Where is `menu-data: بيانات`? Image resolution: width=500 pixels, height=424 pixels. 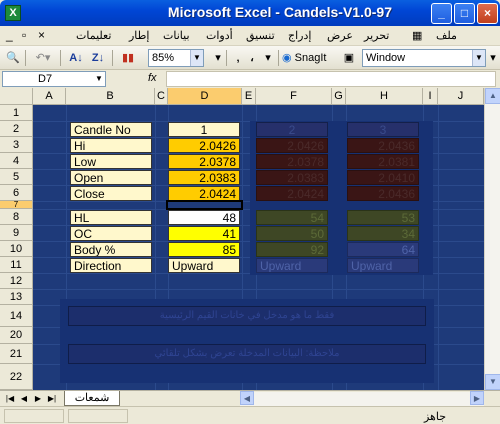 menu-data: بيانات is located at coordinates (176, 35).